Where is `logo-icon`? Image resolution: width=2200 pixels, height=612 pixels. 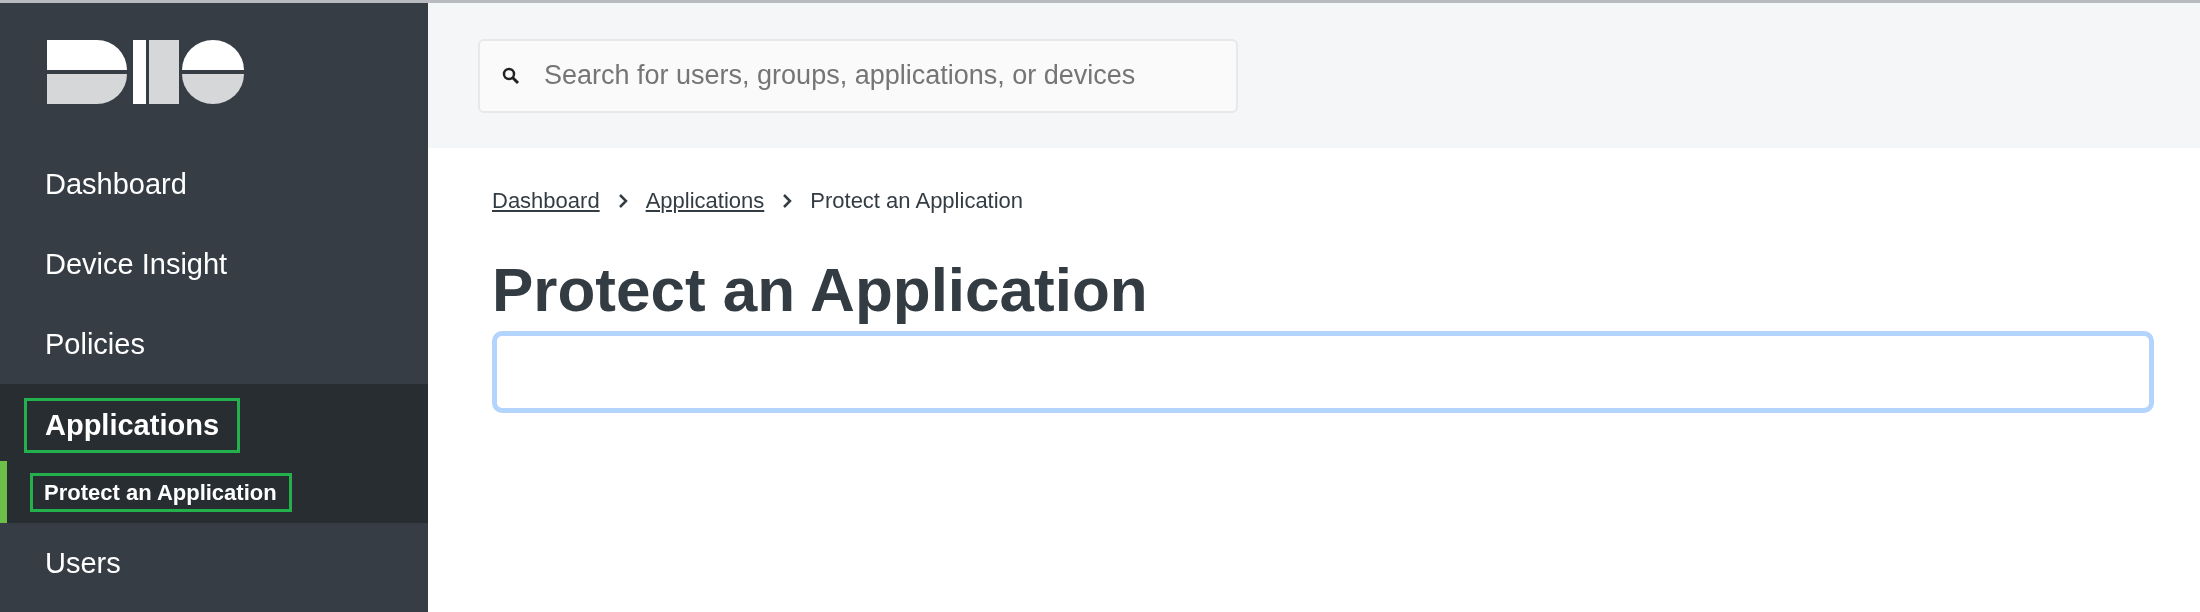 logo-icon is located at coordinates (145, 72).